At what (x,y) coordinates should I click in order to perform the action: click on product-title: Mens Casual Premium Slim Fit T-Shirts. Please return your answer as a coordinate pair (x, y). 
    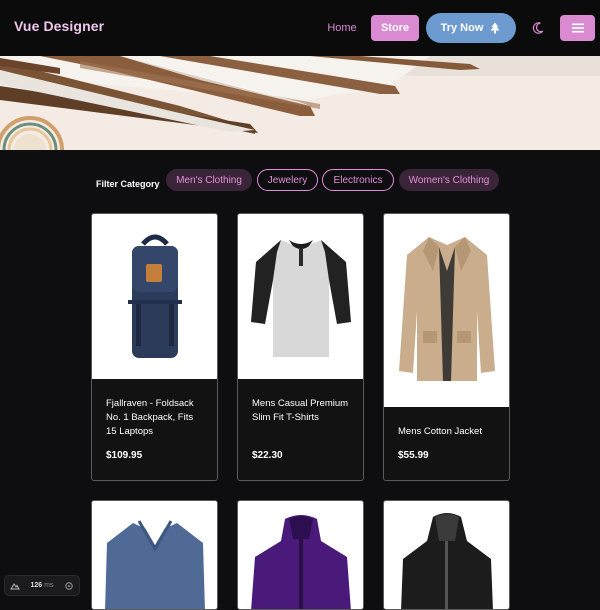
    Looking at the image, I should click on (300, 410).